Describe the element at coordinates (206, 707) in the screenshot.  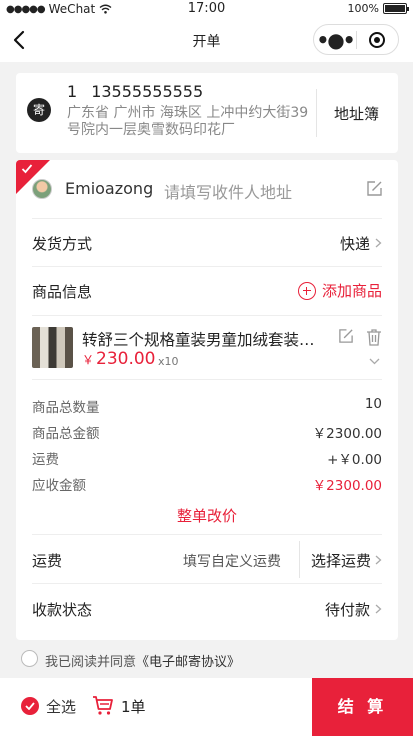
I see `bottom-bar: 全选 1单 结 算` at that location.